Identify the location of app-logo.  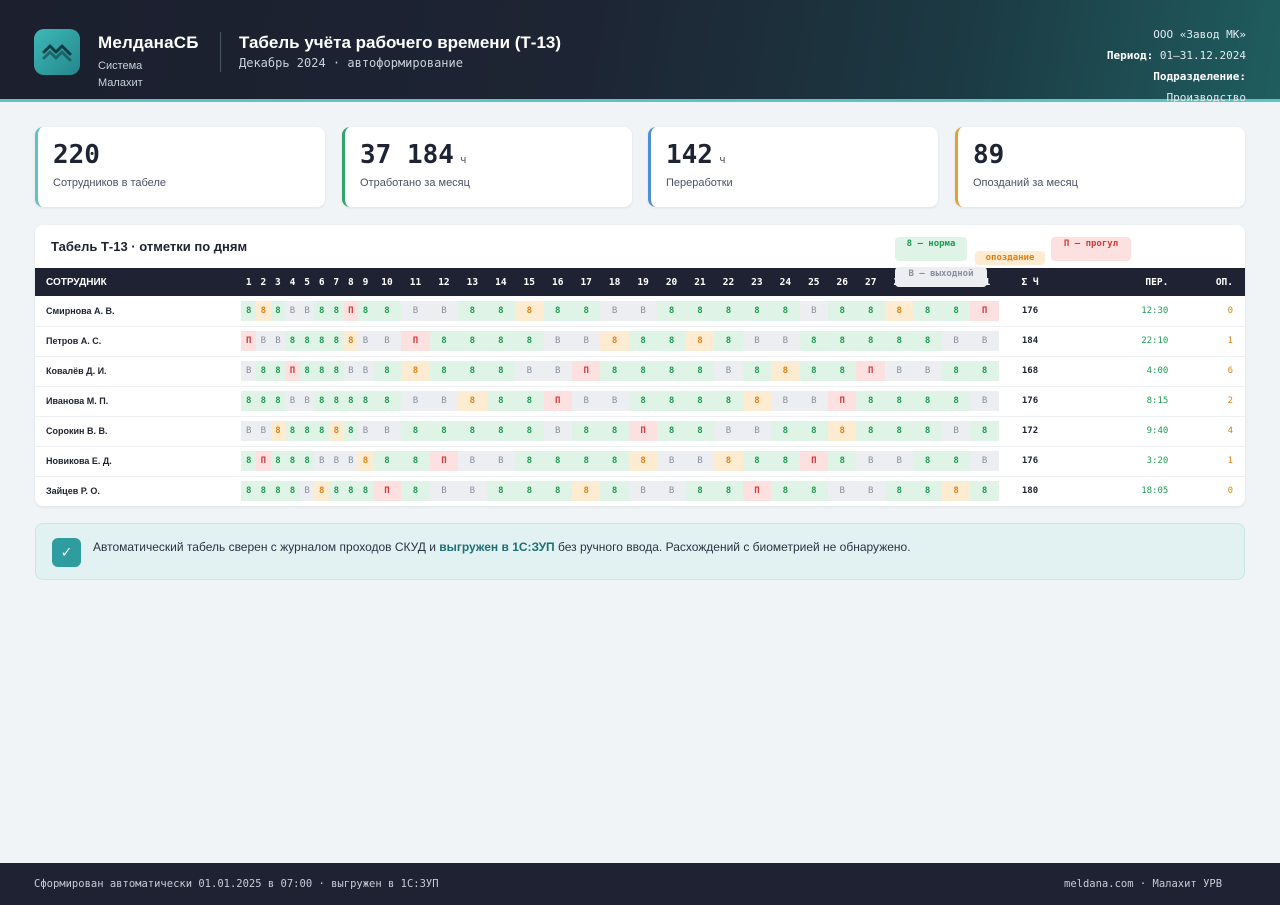
(57, 52).